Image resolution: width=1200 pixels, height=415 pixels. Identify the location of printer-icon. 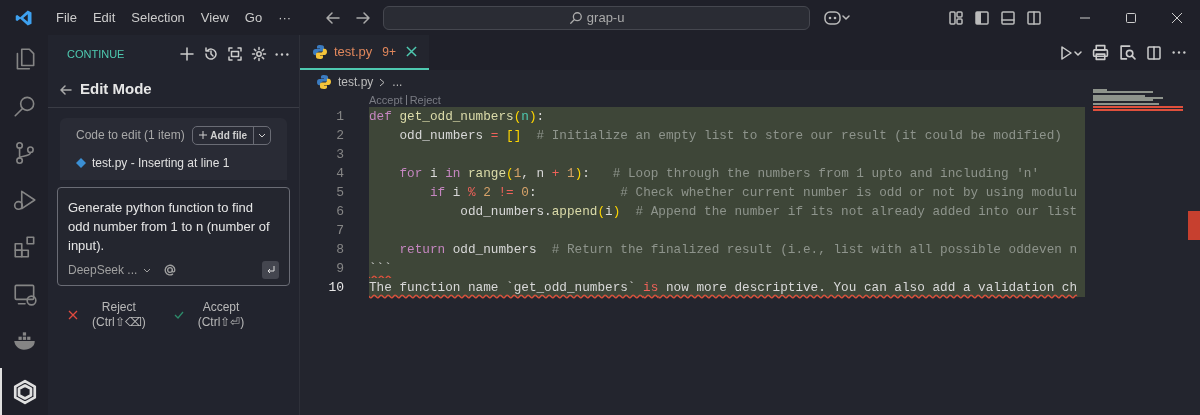
(1100, 52).